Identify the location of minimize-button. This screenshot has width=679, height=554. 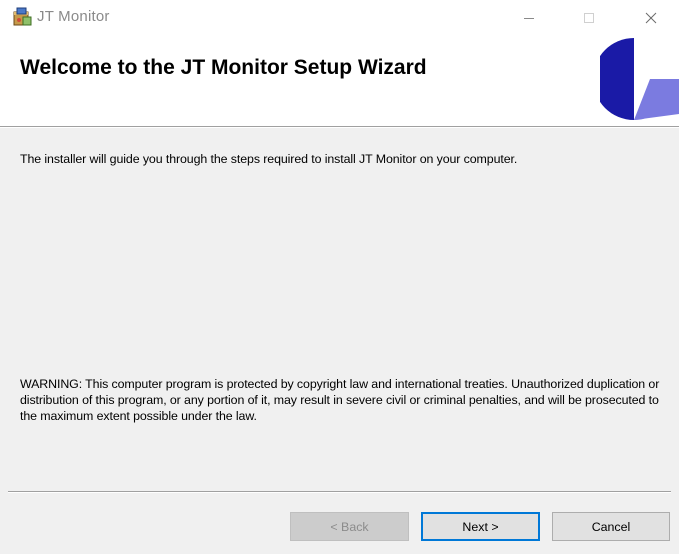
(529, 18).